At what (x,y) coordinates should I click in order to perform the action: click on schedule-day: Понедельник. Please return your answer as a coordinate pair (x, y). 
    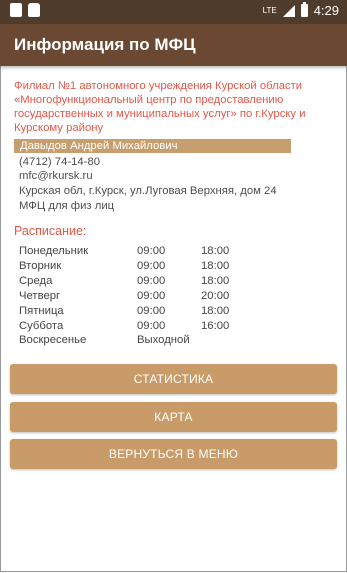
    Looking at the image, I should click on (54, 251).